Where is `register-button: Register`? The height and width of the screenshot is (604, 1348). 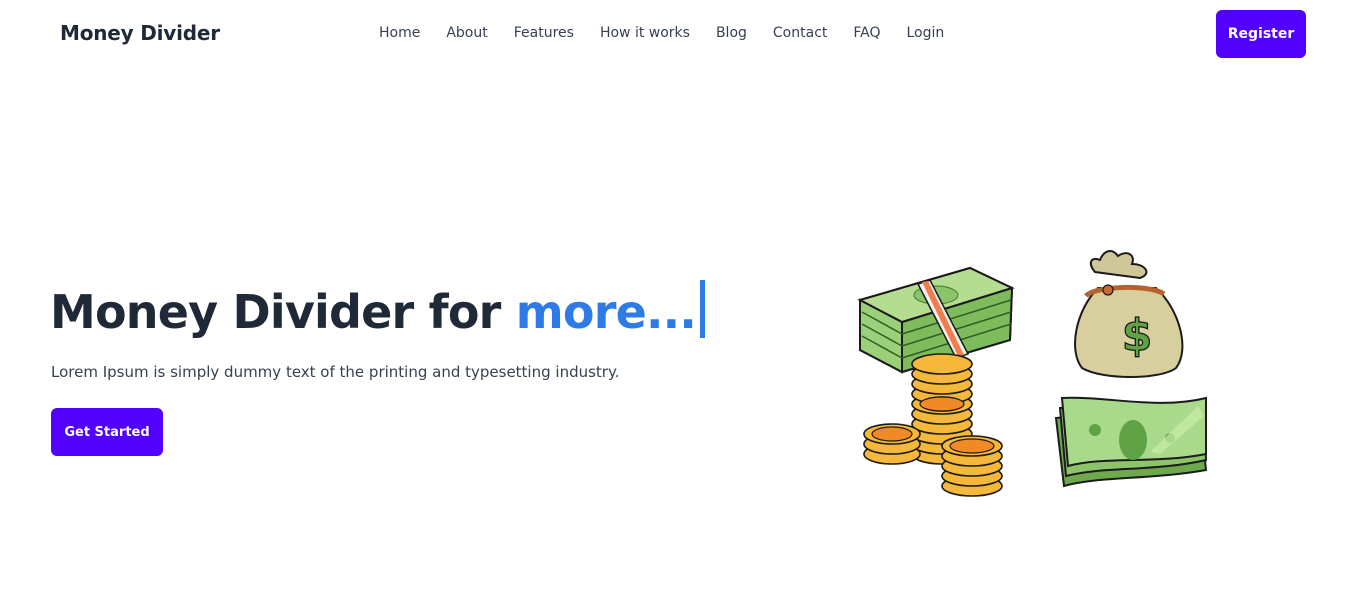 register-button: Register is located at coordinates (1261, 34).